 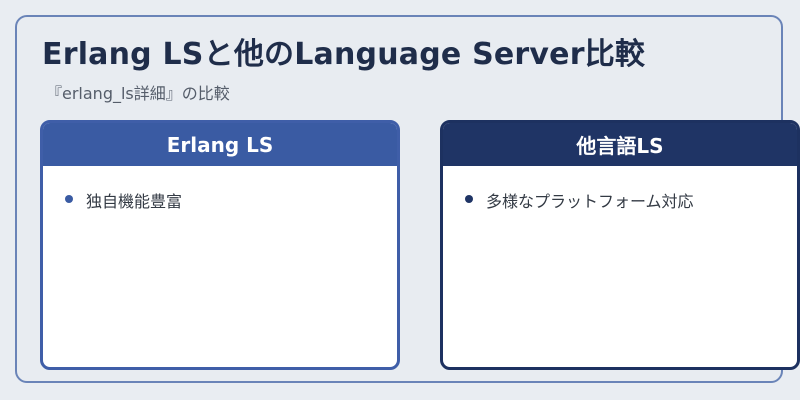 I want to click on list-item-label: 独自機能豊富, so click(x=134, y=201).